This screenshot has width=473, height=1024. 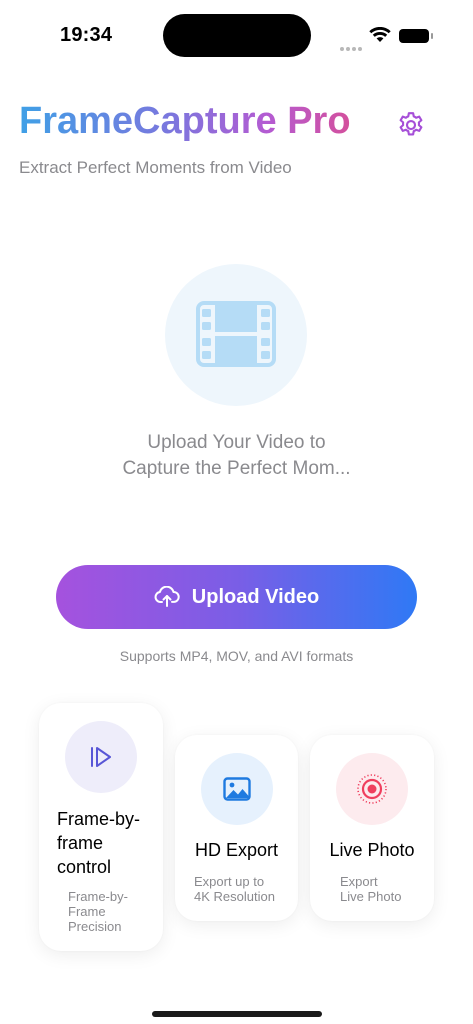 What do you see at coordinates (411, 125) in the screenshot?
I see `gear-icon` at bounding box center [411, 125].